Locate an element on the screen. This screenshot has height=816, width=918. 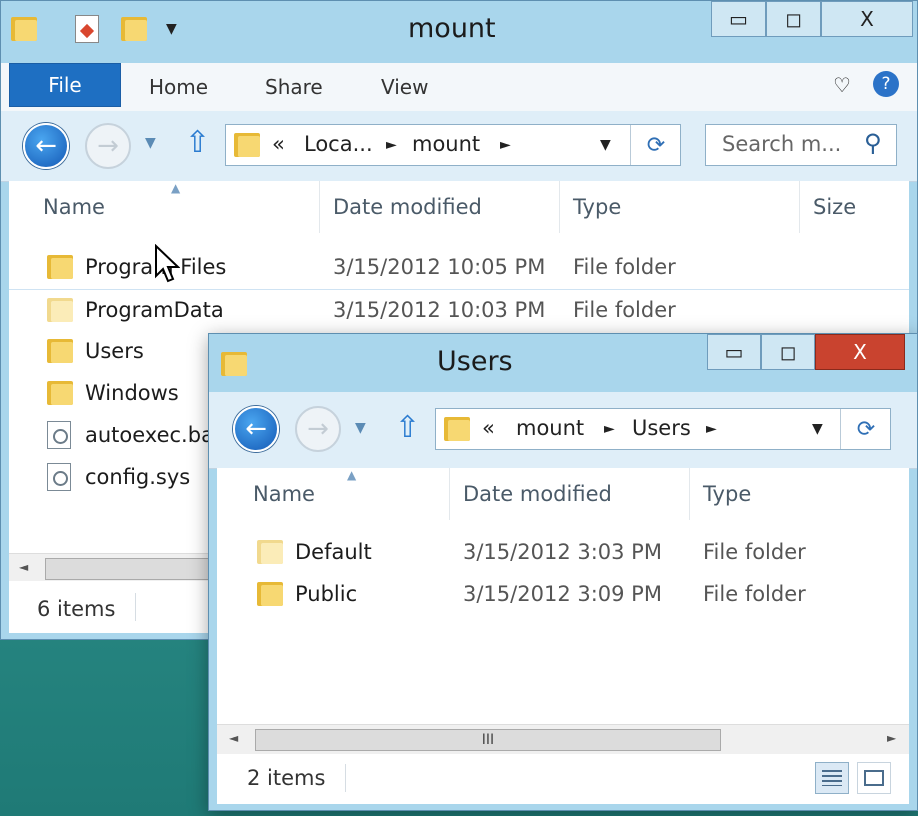
list-item: Public 3/15/2012 3:09 PM File folder is located at coordinates (563, 594).